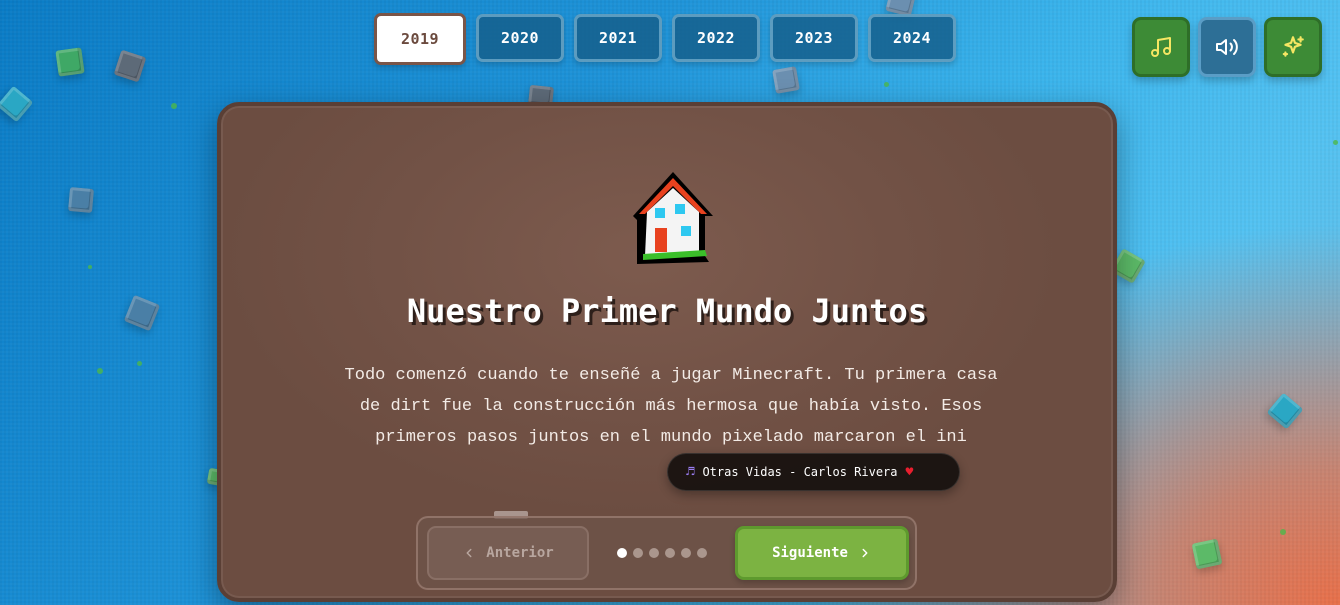 Image resolution: width=1340 pixels, height=605 pixels. I want to click on tab-year-2023: 2023, so click(814, 38).